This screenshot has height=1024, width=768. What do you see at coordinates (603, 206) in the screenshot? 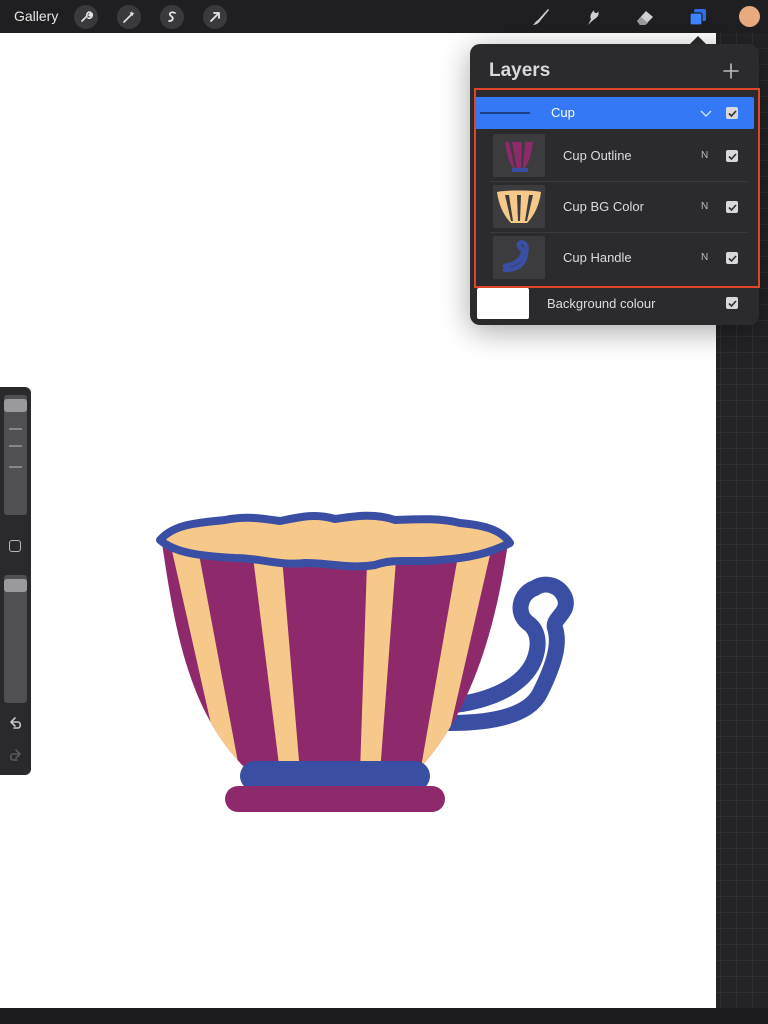
I see `layer-name: Cup BG Color` at bounding box center [603, 206].